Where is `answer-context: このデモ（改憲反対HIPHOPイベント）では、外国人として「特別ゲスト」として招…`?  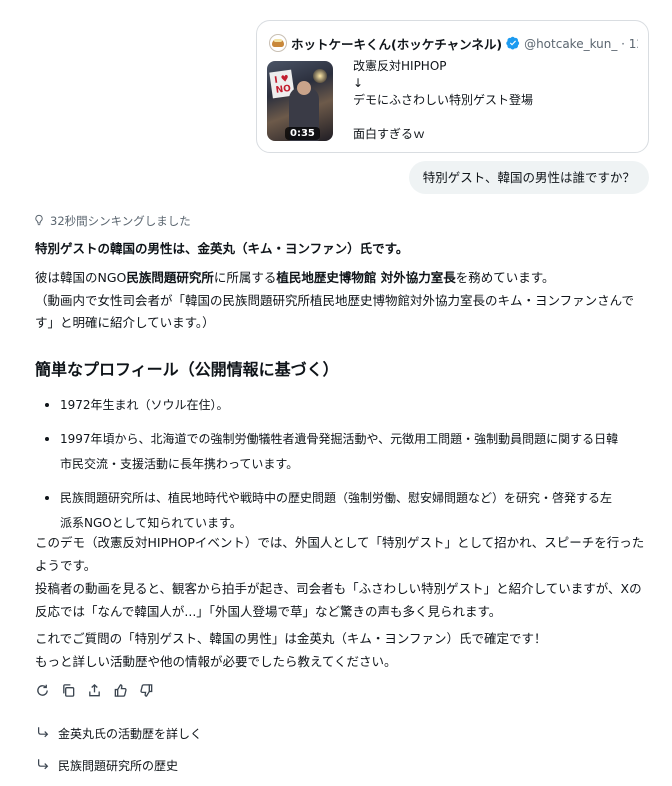 answer-context: このデモ（改憲反対HIPHOPイベント）では、外国人として「特別ゲスト」として招… is located at coordinates (340, 577).